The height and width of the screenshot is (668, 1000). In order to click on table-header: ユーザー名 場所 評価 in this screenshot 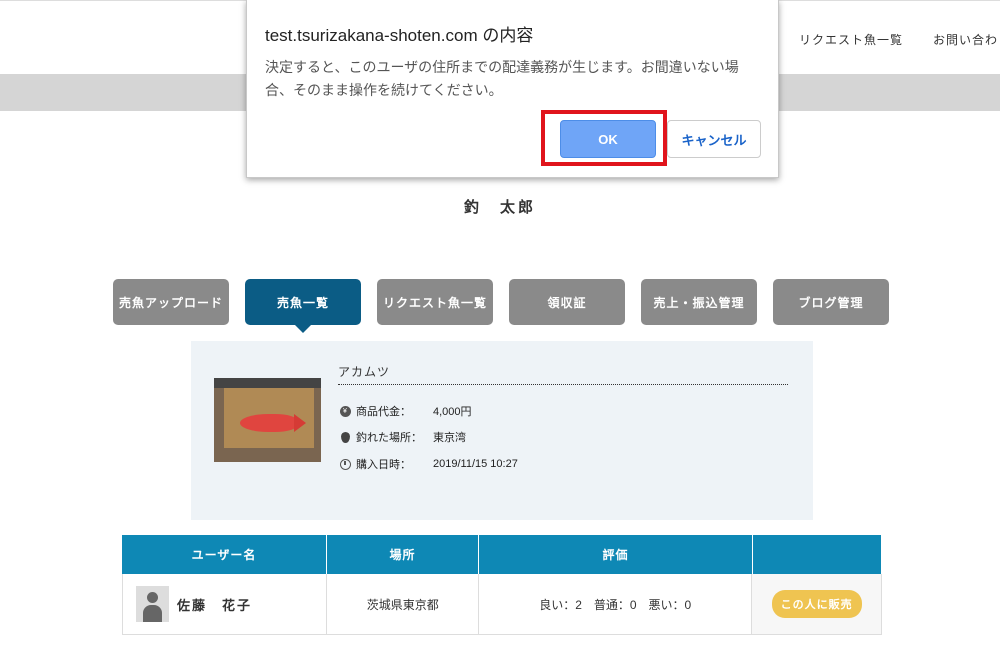, I will do `click(502, 554)`.